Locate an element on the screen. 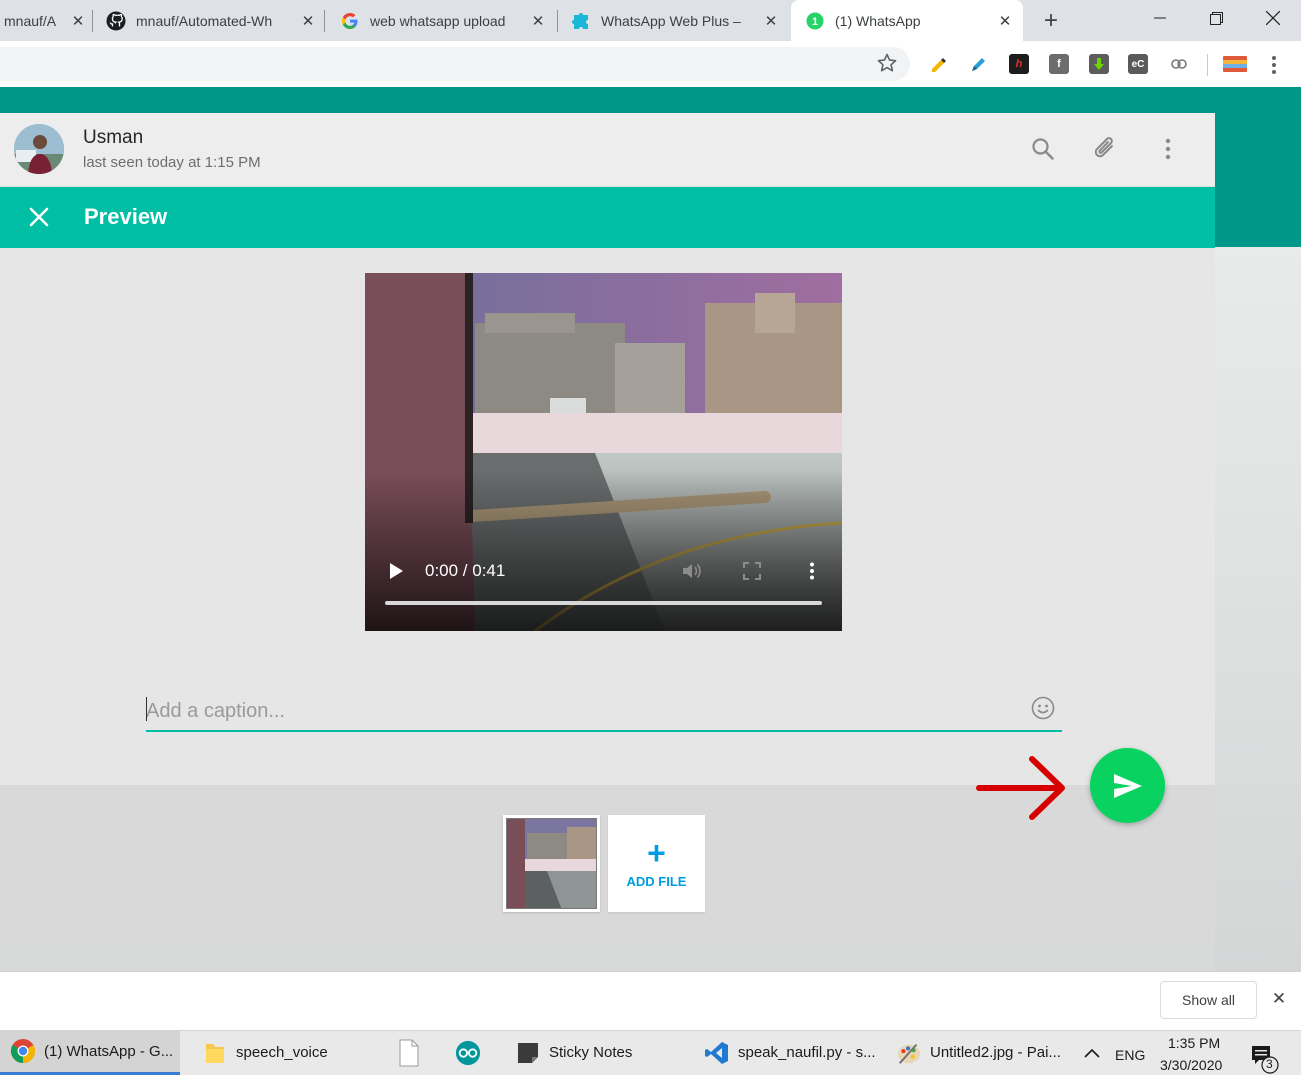  minimize-icon is located at coordinates (1160, 18).